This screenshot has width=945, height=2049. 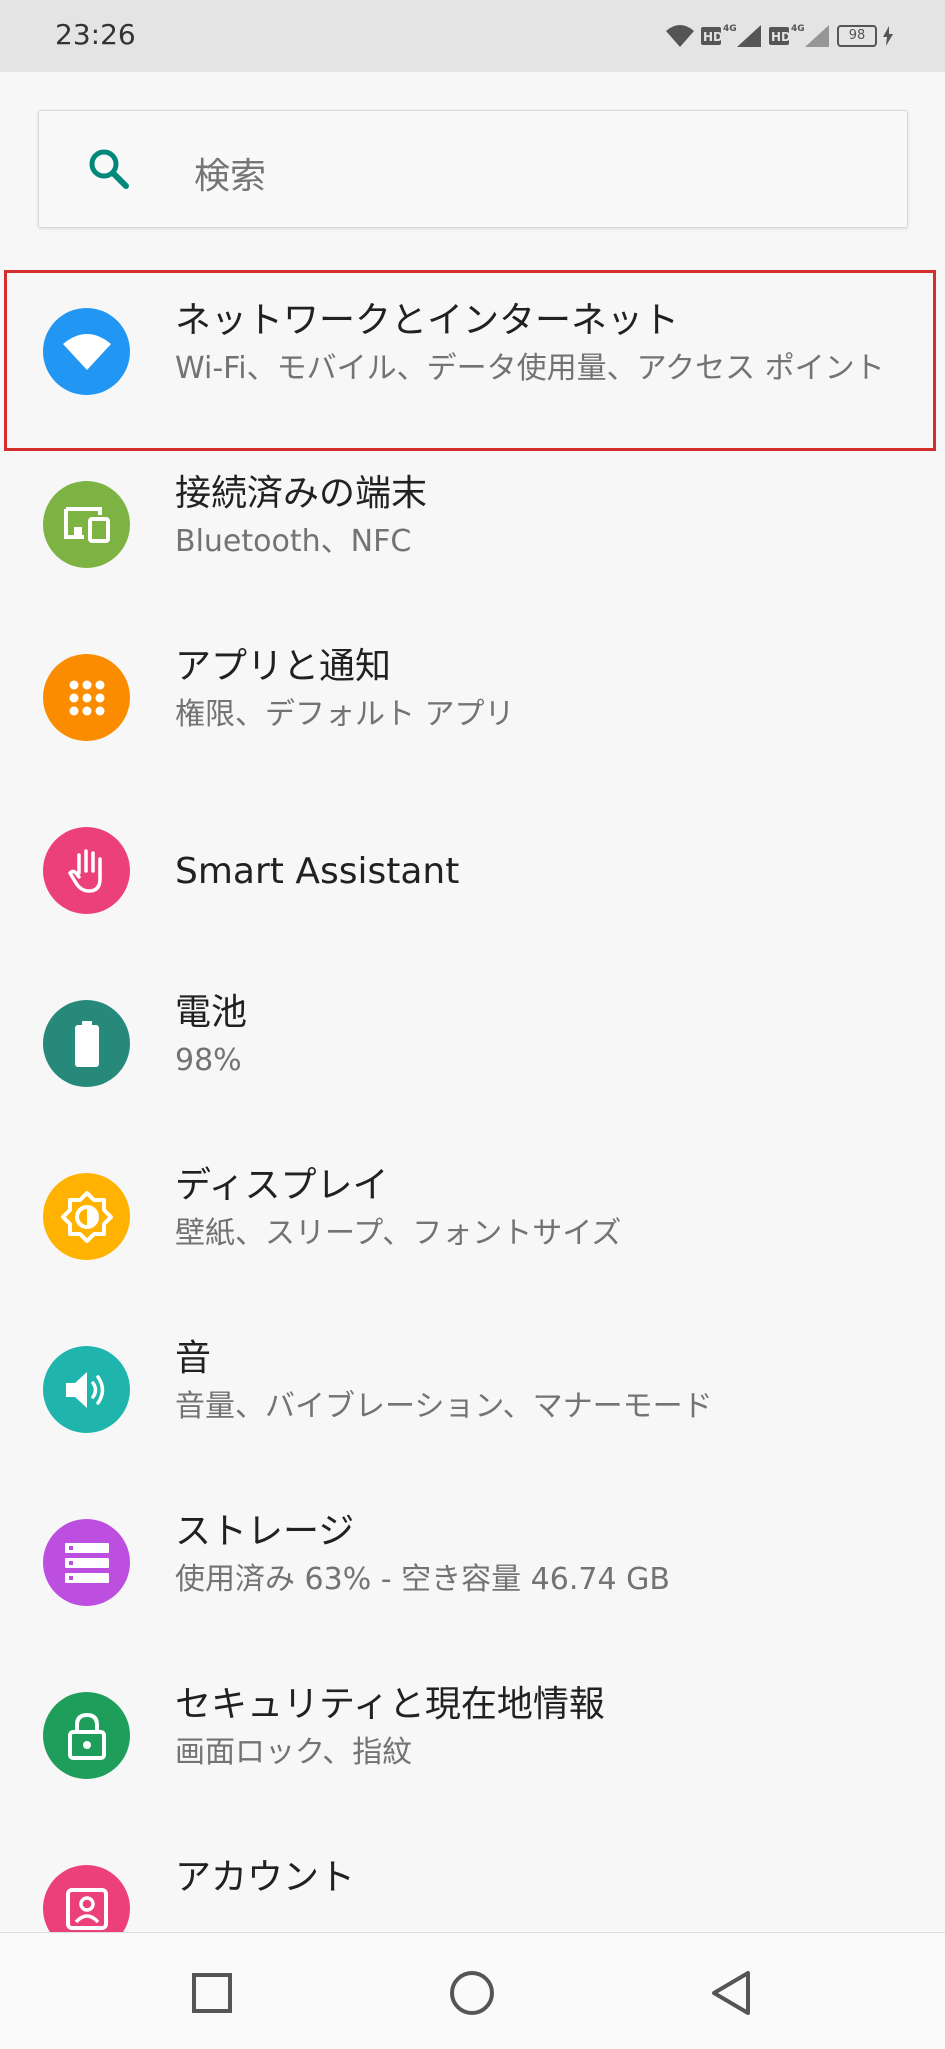 What do you see at coordinates (95, 34) in the screenshot?
I see `status-time: 23:26` at bounding box center [95, 34].